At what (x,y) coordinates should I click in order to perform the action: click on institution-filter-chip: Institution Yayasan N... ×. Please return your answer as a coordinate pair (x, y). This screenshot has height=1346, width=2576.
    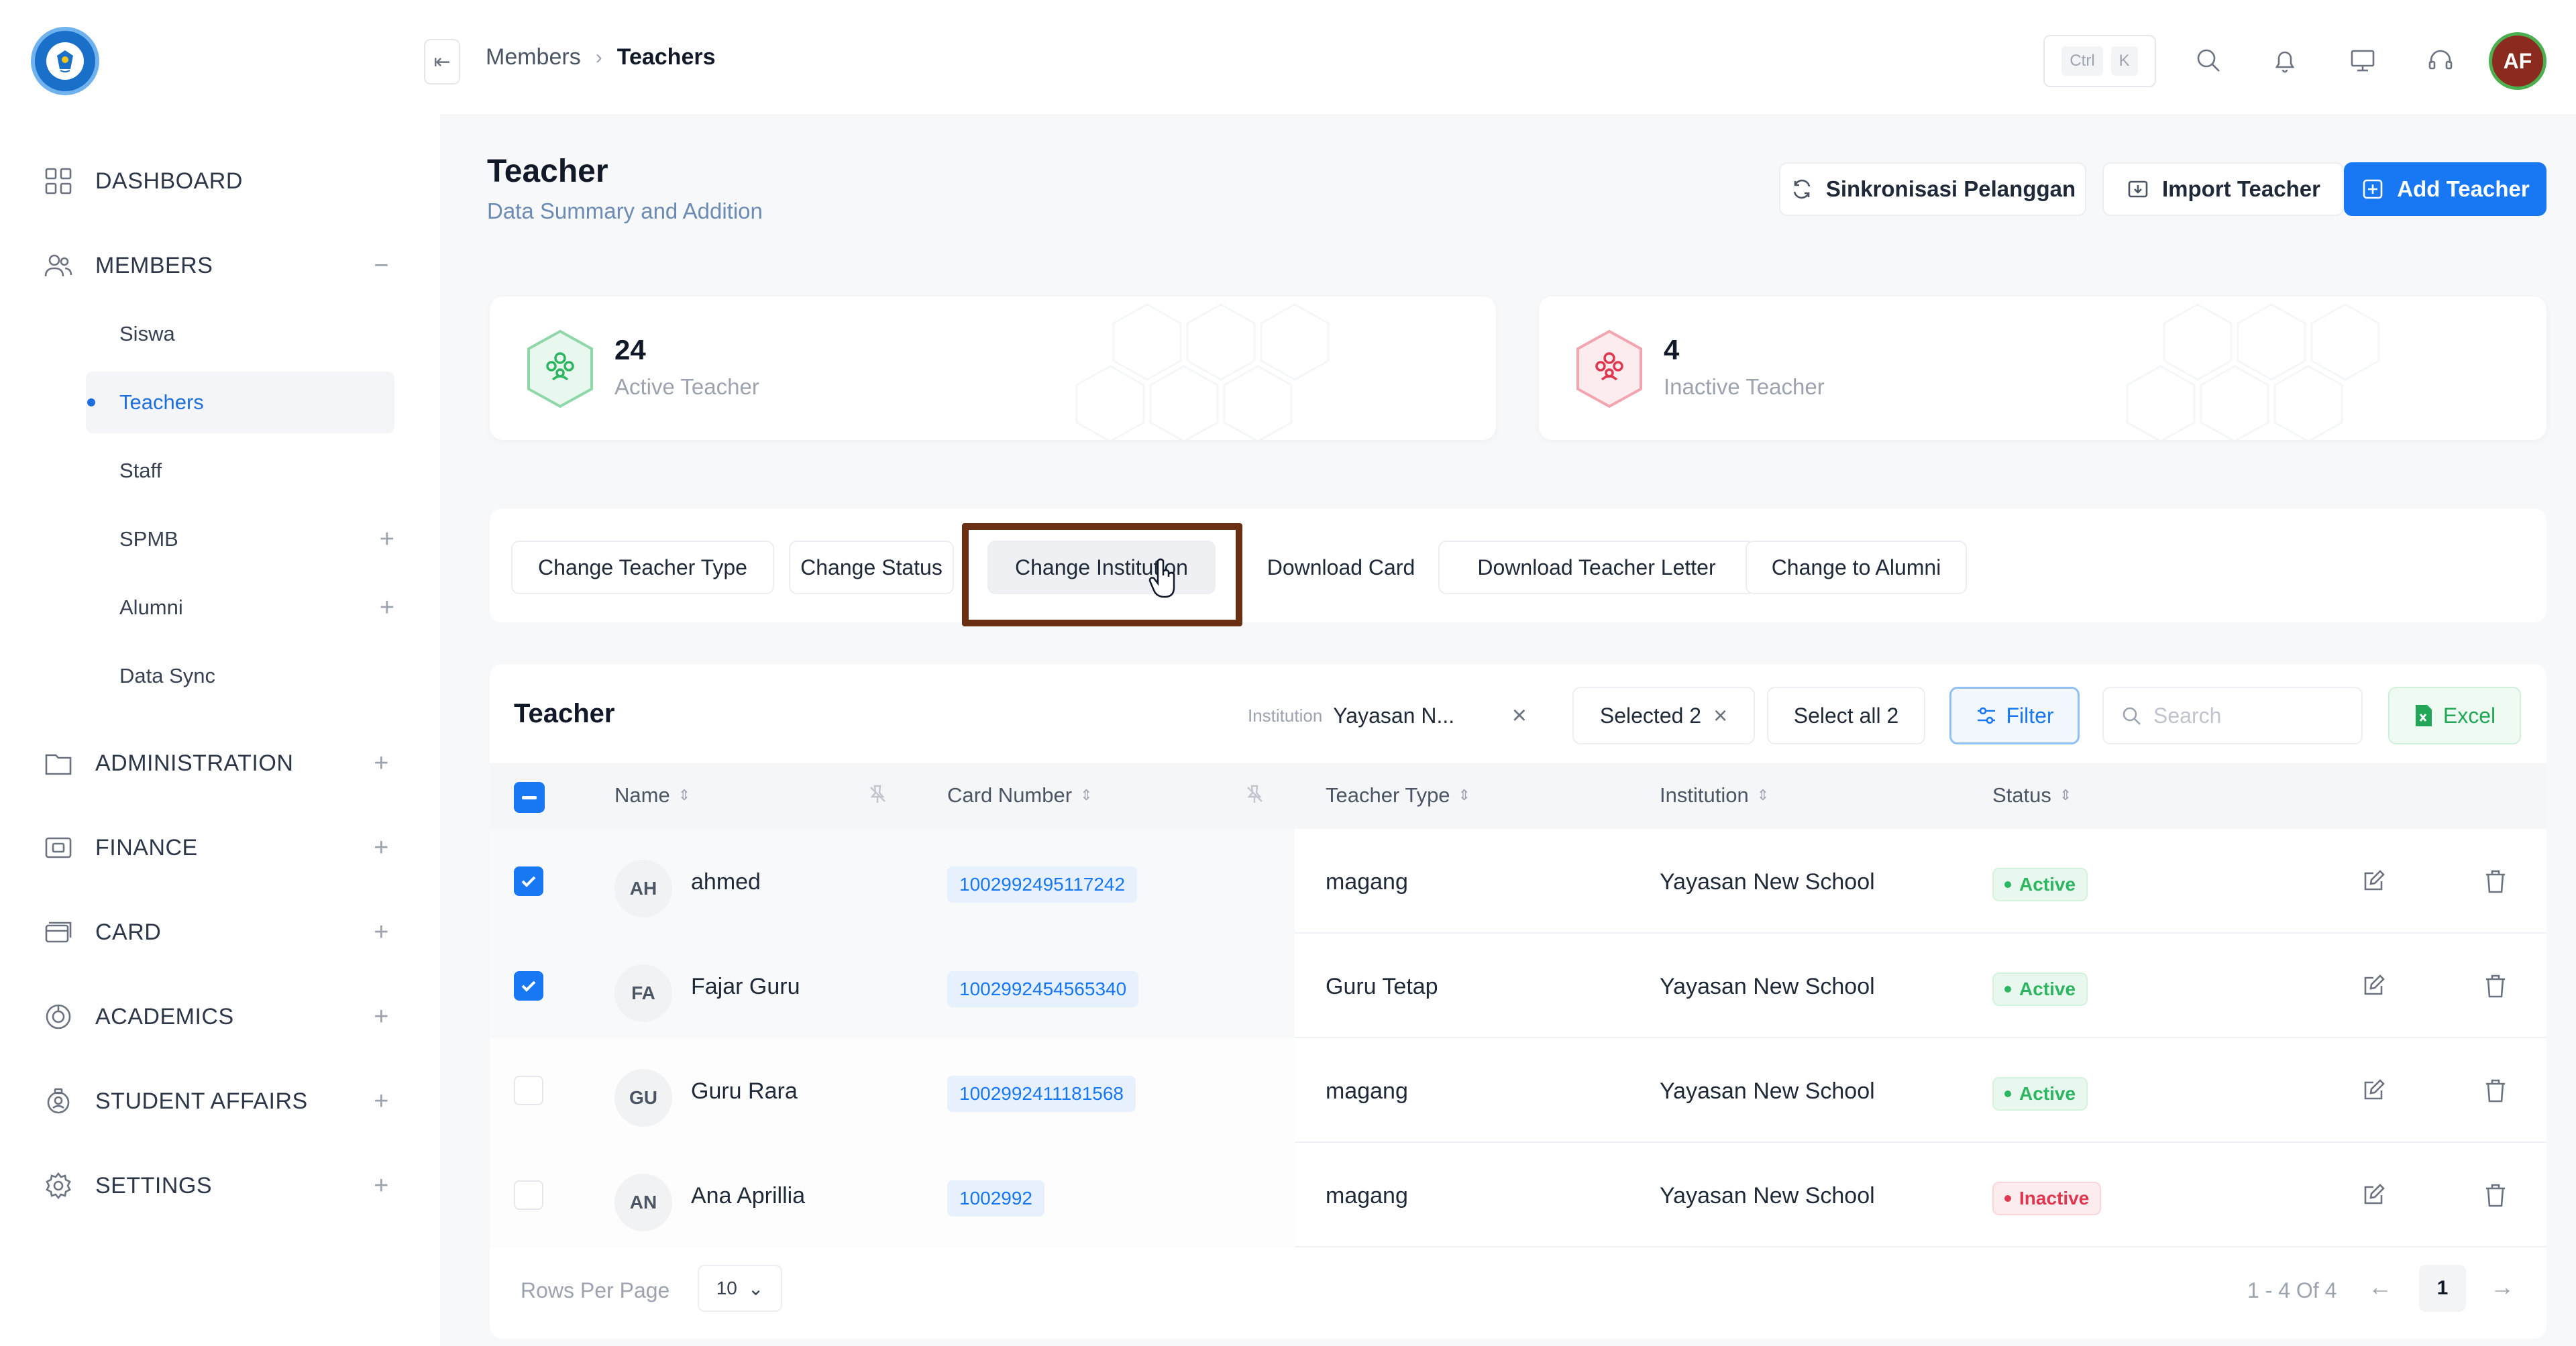
    Looking at the image, I should click on (1388, 715).